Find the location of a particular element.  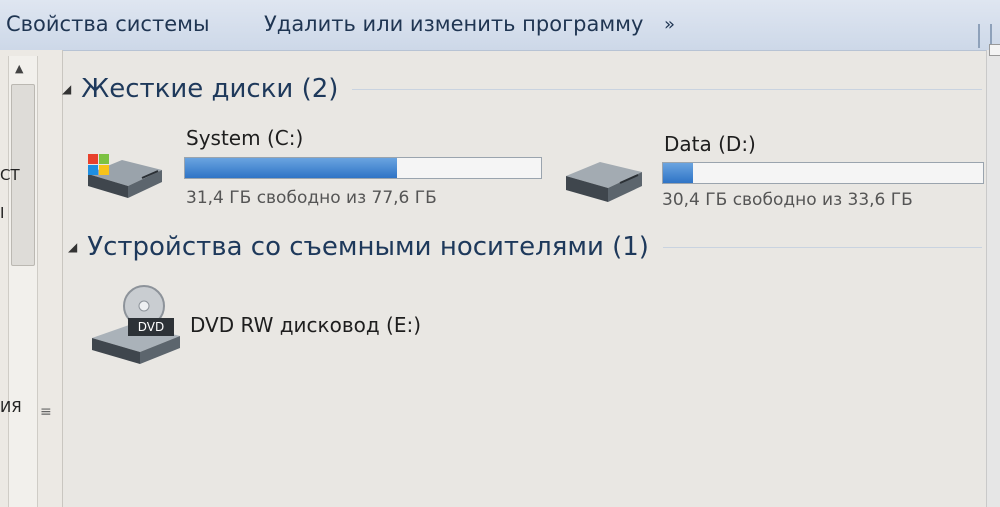

drive-c-name: System (C:) is located at coordinates (244, 138).